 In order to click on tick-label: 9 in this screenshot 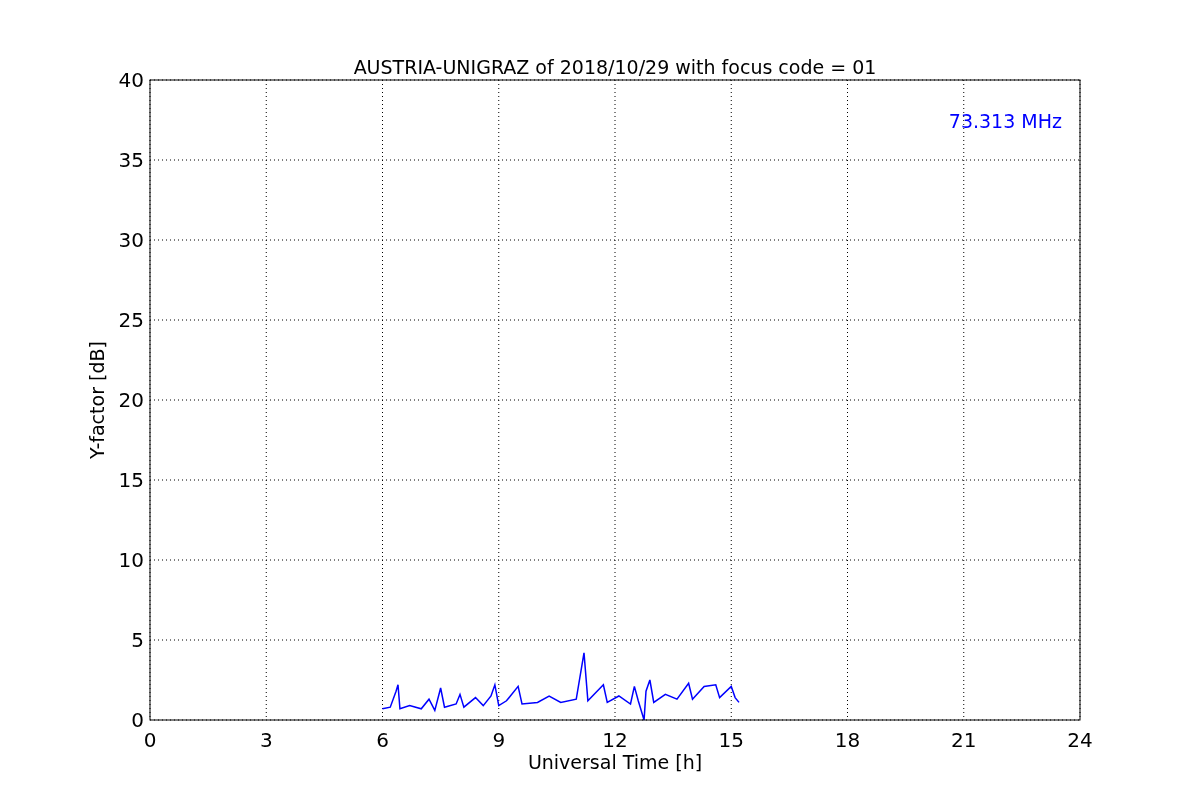, I will do `click(499, 740)`.